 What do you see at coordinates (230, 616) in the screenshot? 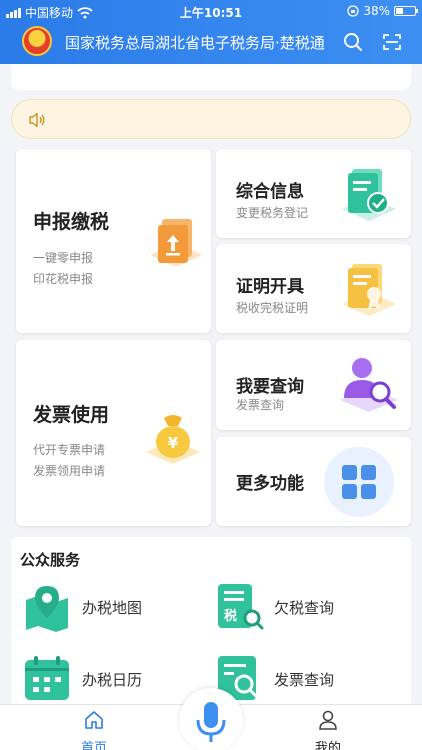
I see `svg-text: 税` at bounding box center [230, 616].